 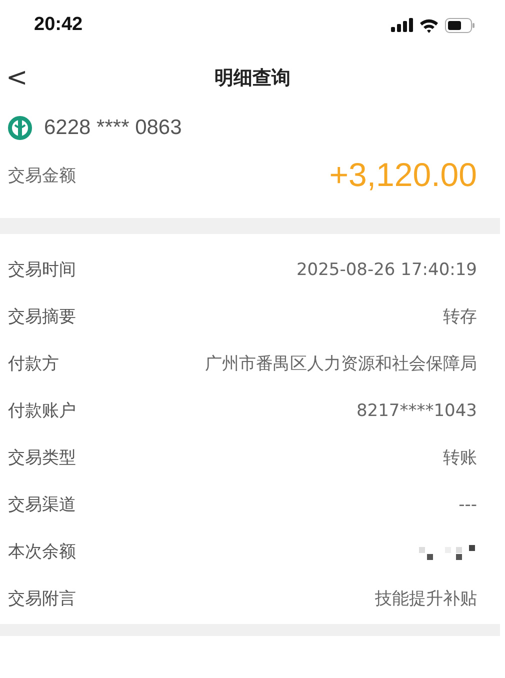 What do you see at coordinates (34, 364) in the screenshot?
I see `detail-label: 付款方` at bounding box center [34, 364].